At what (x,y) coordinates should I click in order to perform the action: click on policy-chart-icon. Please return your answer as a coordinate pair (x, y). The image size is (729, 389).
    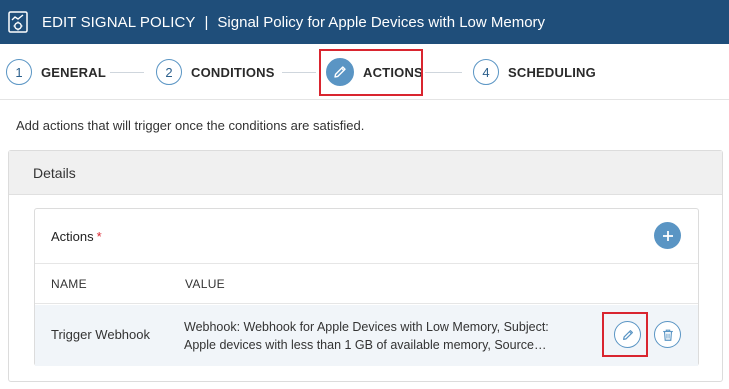
    Looking at the image, I should click on (18, 22).